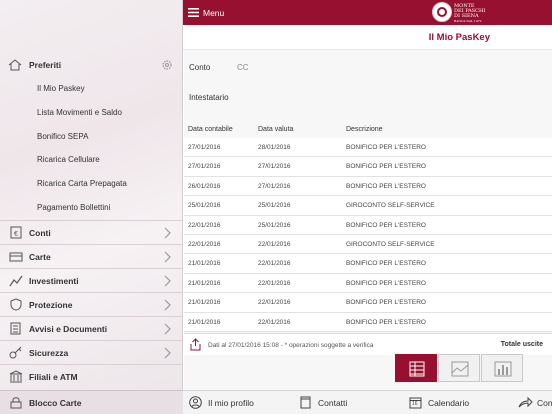 Image resolution: width=552 pixels, height=414 pixels. Describe the element at coordinates (15, 352) in the screenshot. I see `key-icon` at that location.